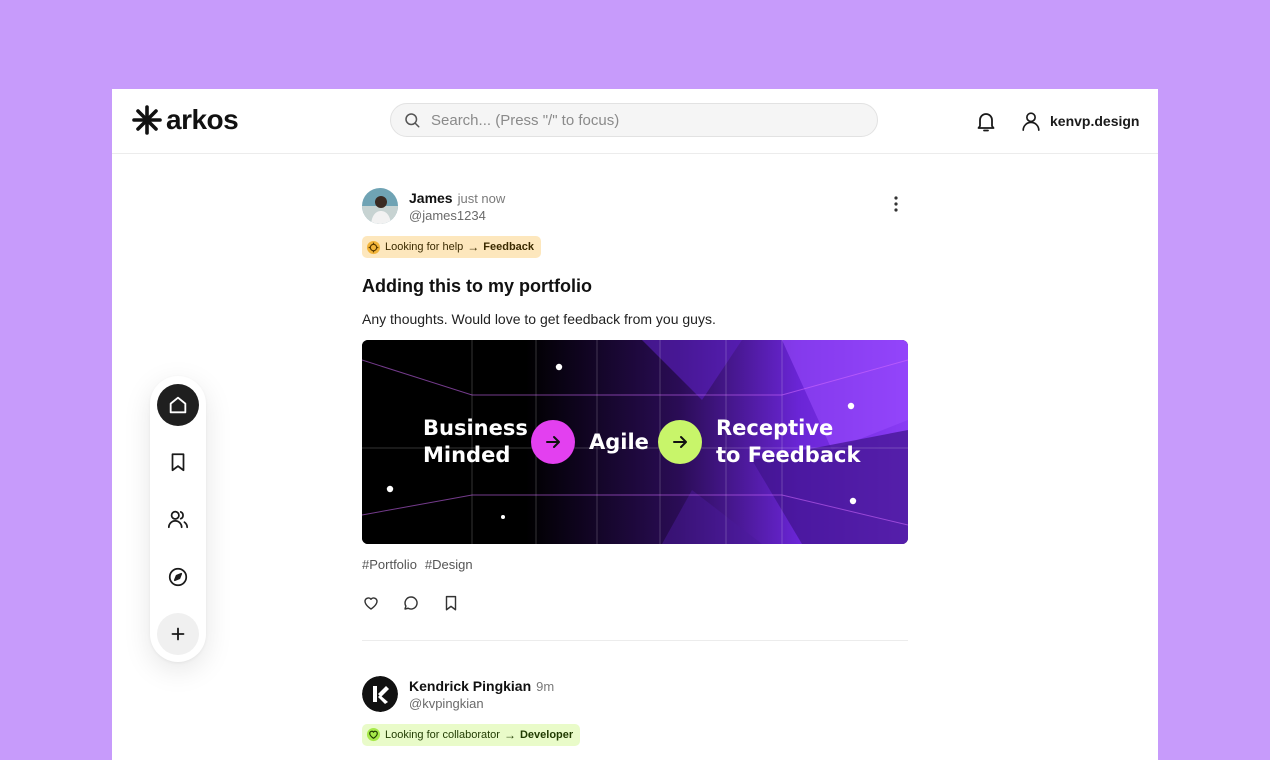  Describe the element at coordinates (411, 603) in the screenshot. I see `comment-icon` at that location.